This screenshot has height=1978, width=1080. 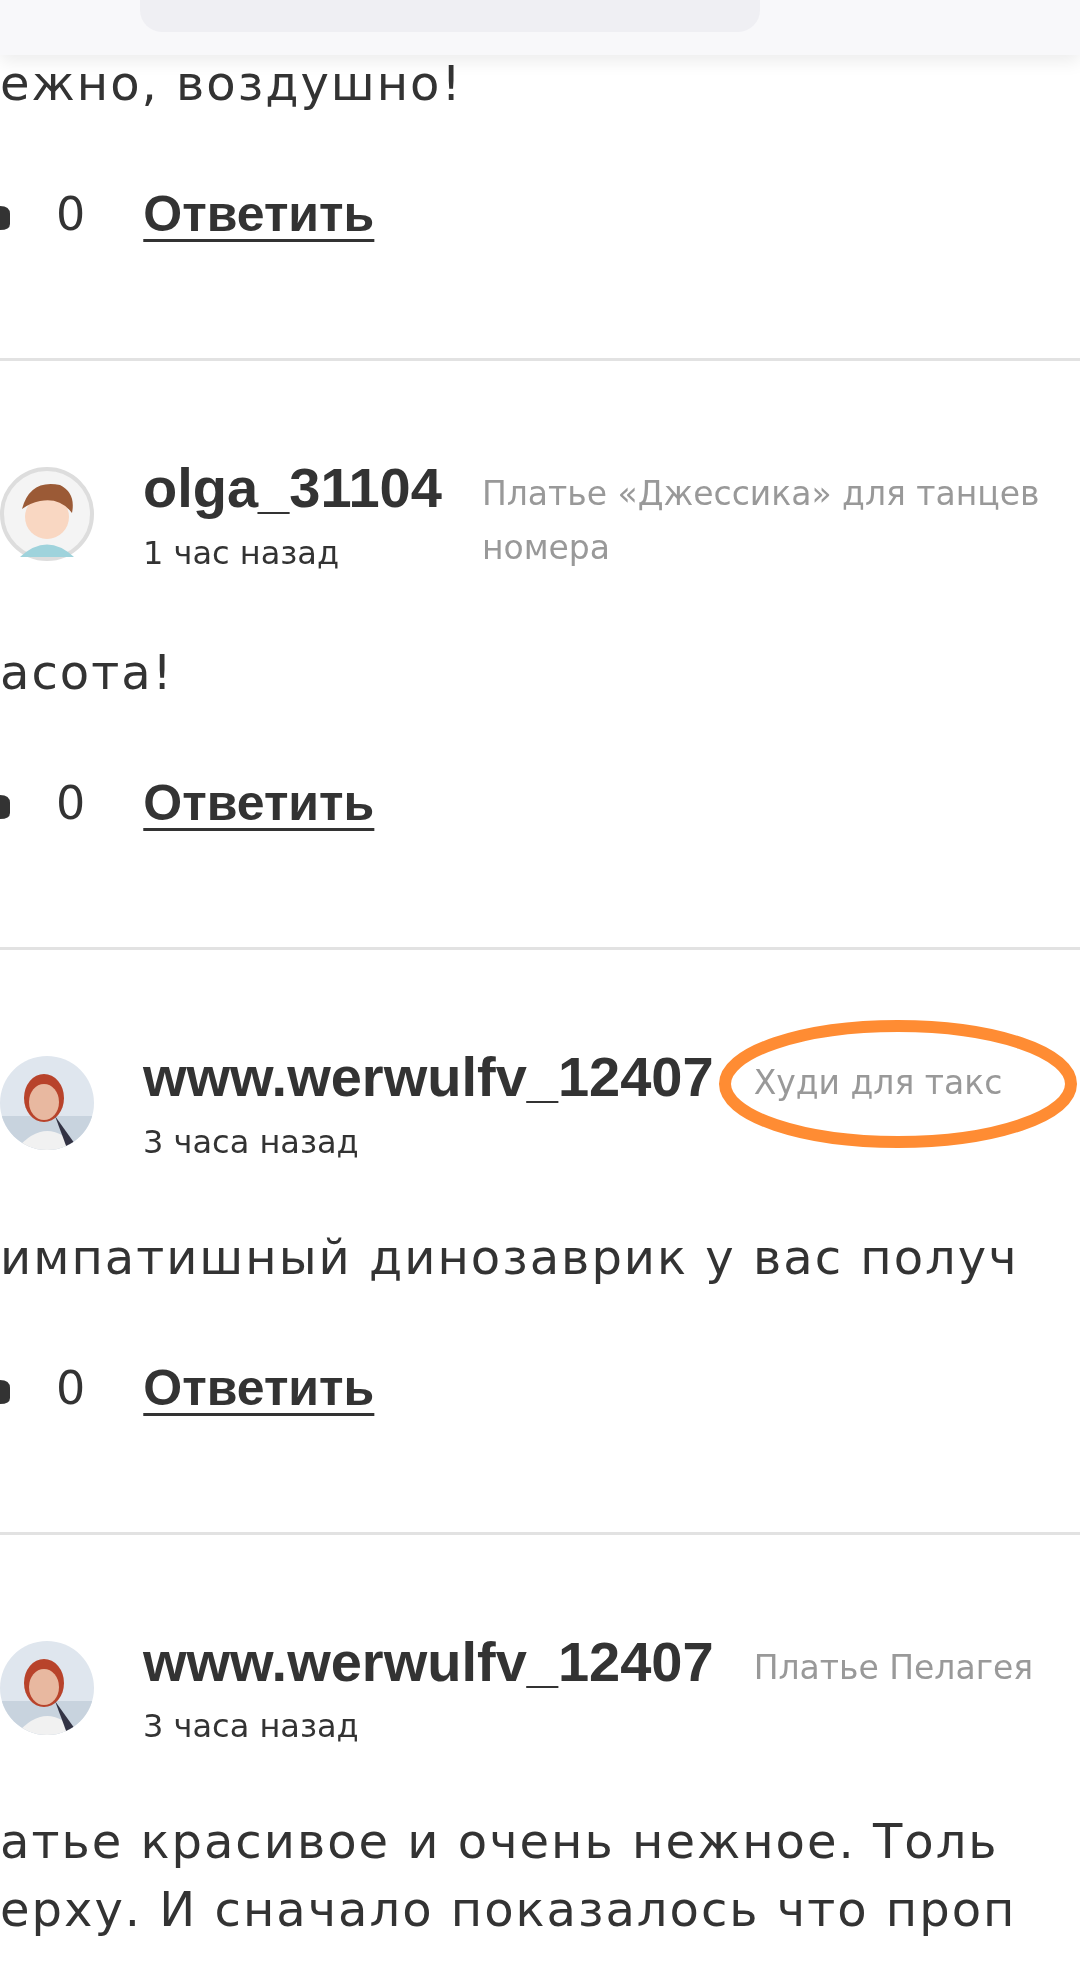 I want to click on comment-text: ежно, воздушно!, so click(x=232, y=83).